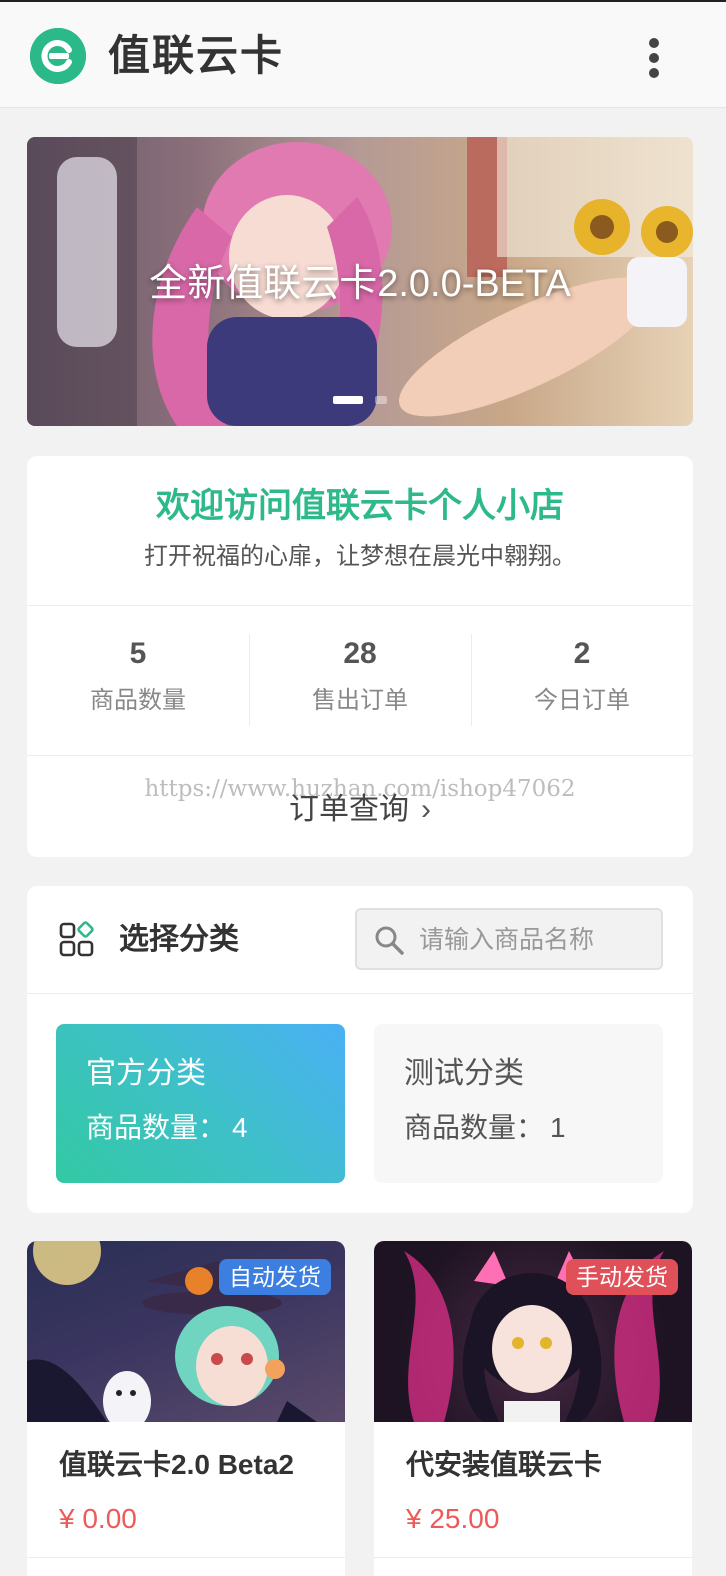  Describe the element at coordinates (582, 700) in the screenshot. I see `stat-label: 今日订单` at that location.